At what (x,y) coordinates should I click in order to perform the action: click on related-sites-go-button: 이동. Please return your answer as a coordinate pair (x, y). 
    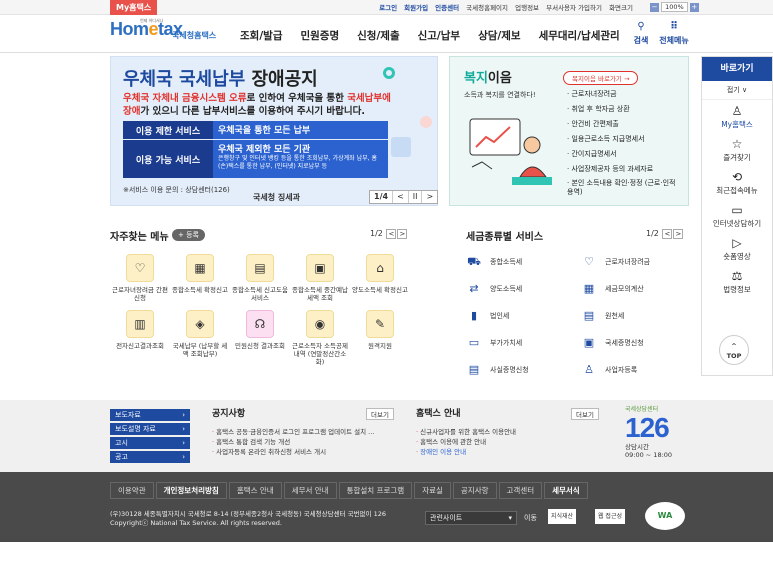
    Looking at the image, I should click on (530, 518).